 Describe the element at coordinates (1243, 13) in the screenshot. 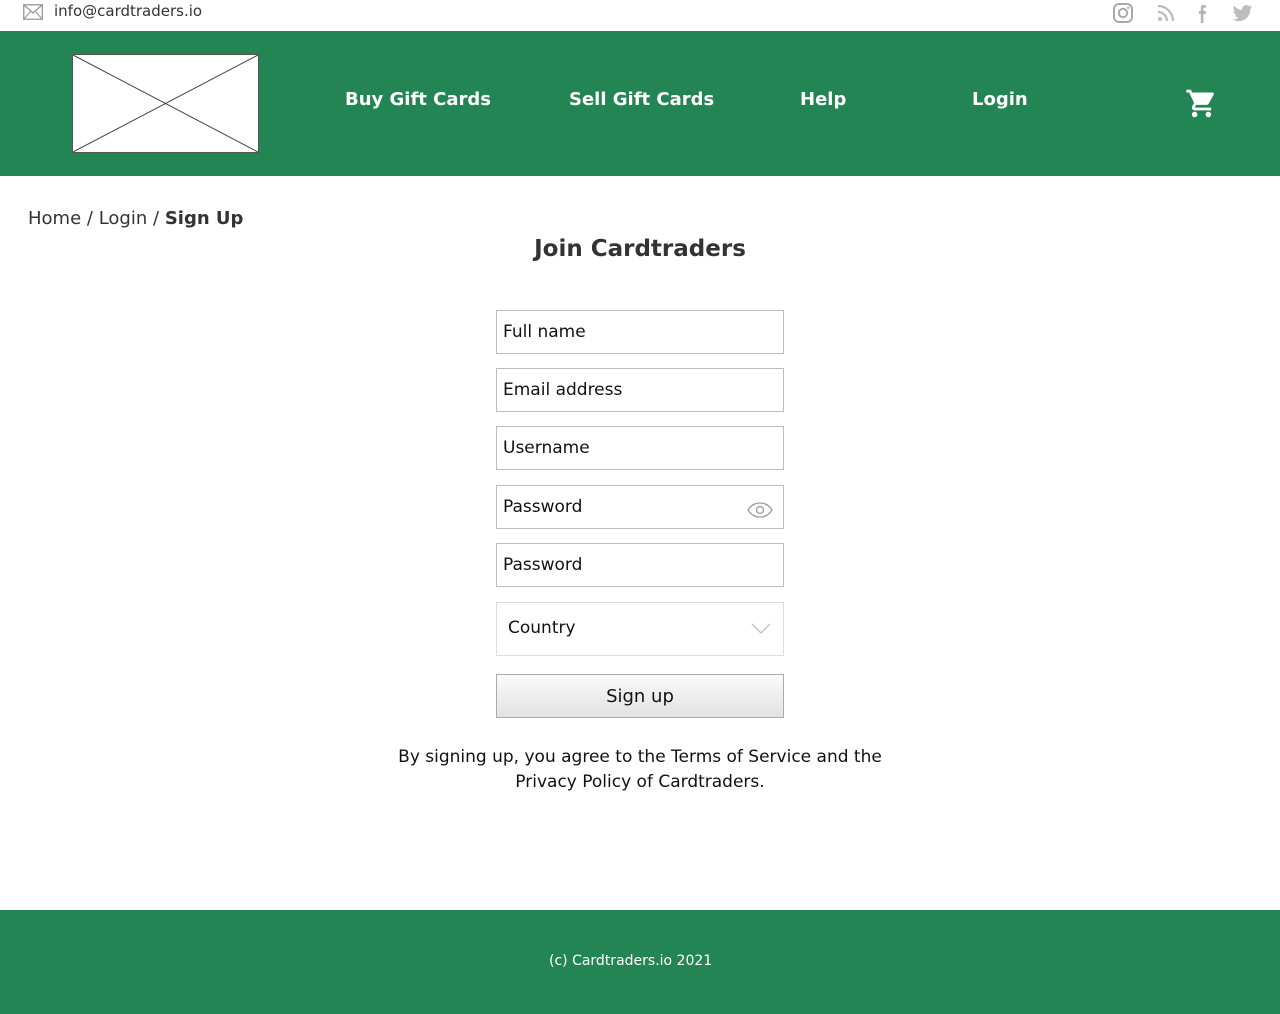

I see `twitter-icon` at that location.